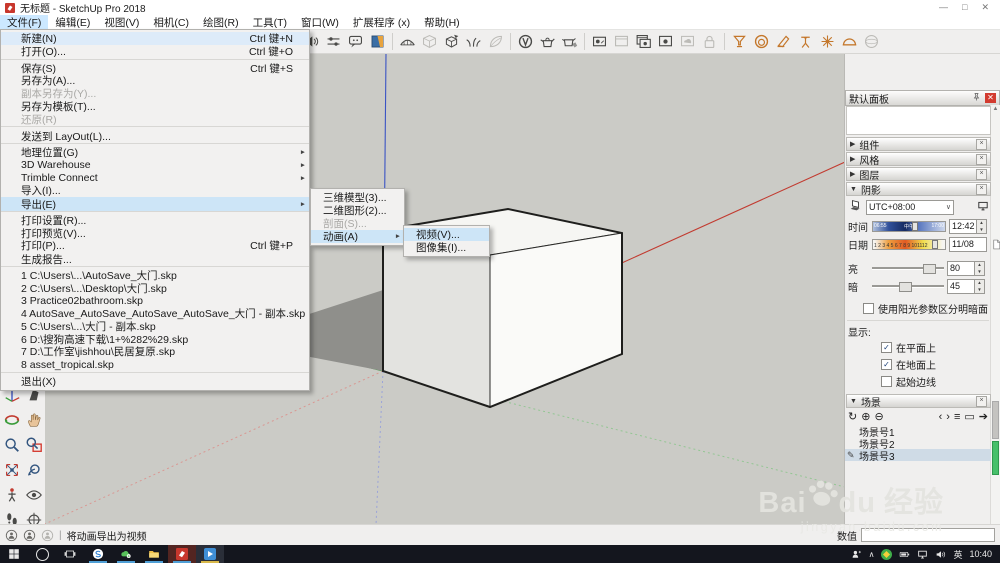 Image resolution: width=1000 pixels, height=563 pixels. I want to click on vray-logo-icon, so click(525, 42).